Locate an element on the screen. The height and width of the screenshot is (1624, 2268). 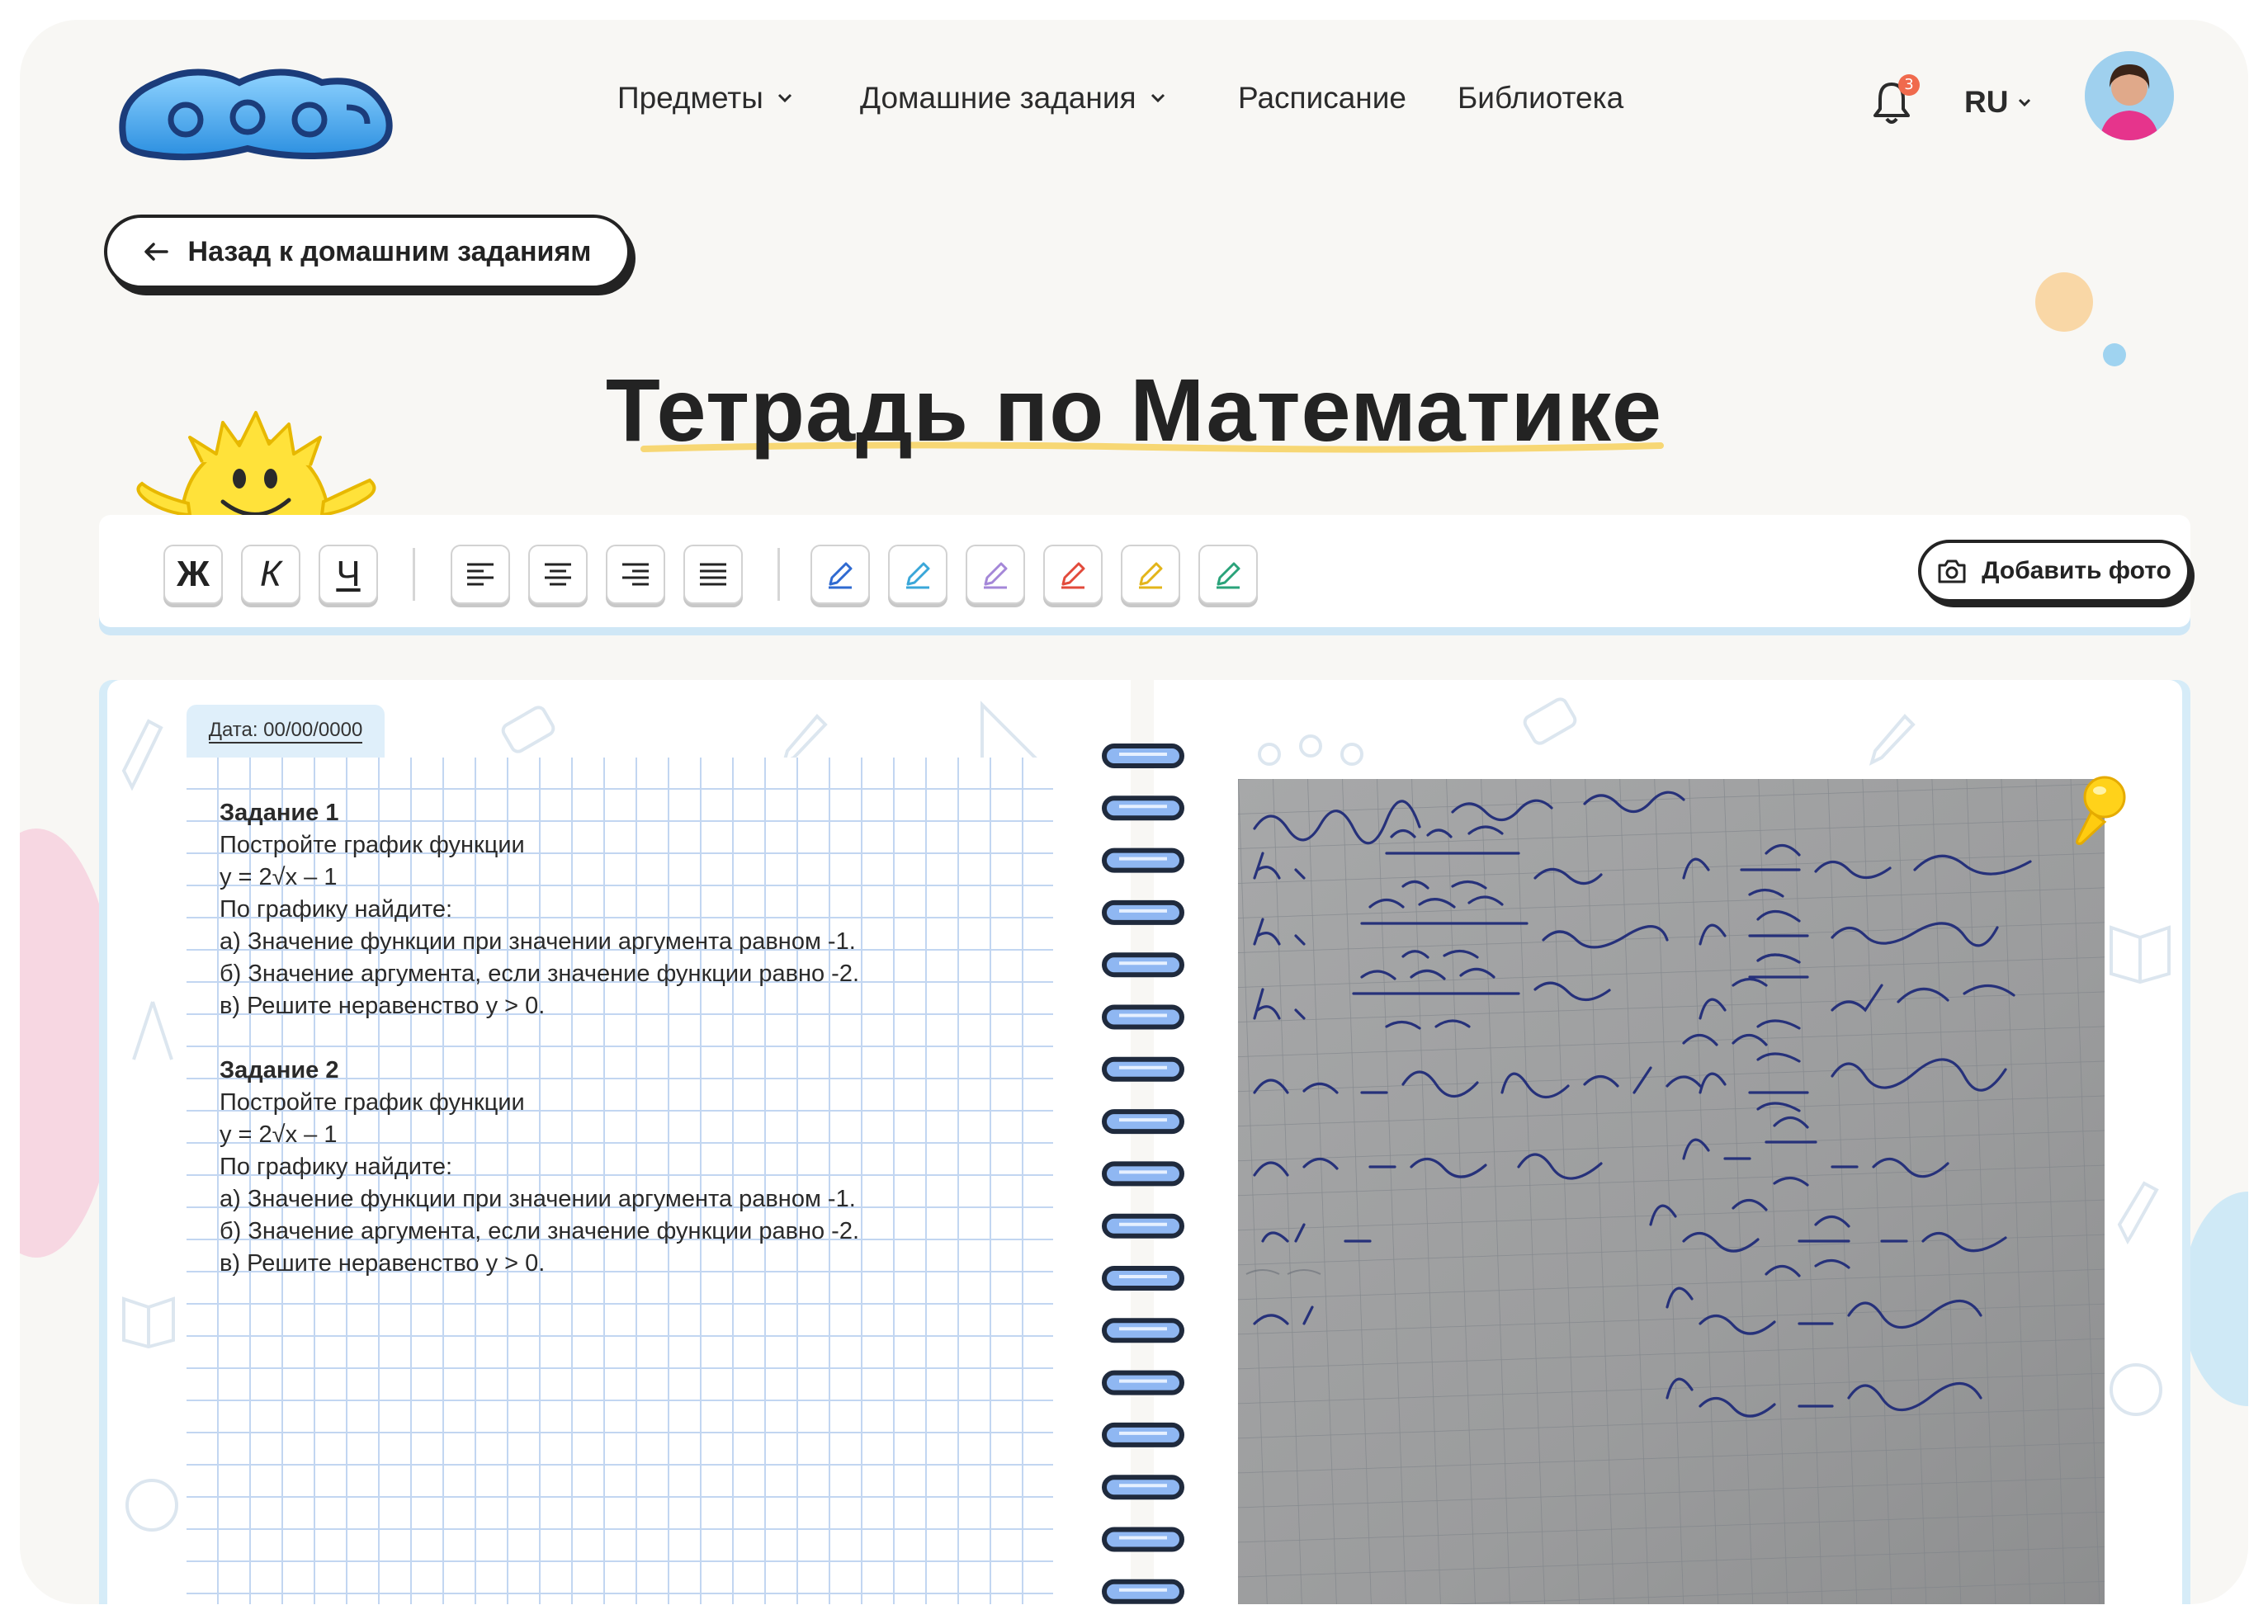
align-justify-icon is located at coordinates (713, 574).